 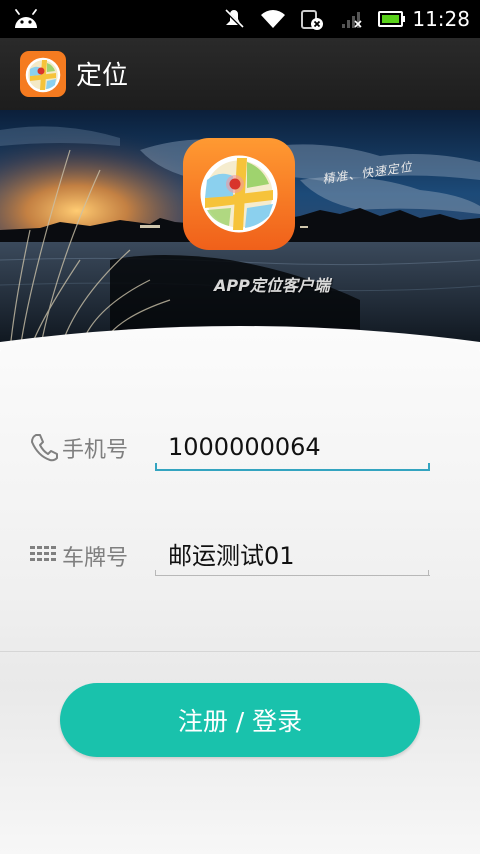 I want to click on plate-icon, so click(x=43, y=553).